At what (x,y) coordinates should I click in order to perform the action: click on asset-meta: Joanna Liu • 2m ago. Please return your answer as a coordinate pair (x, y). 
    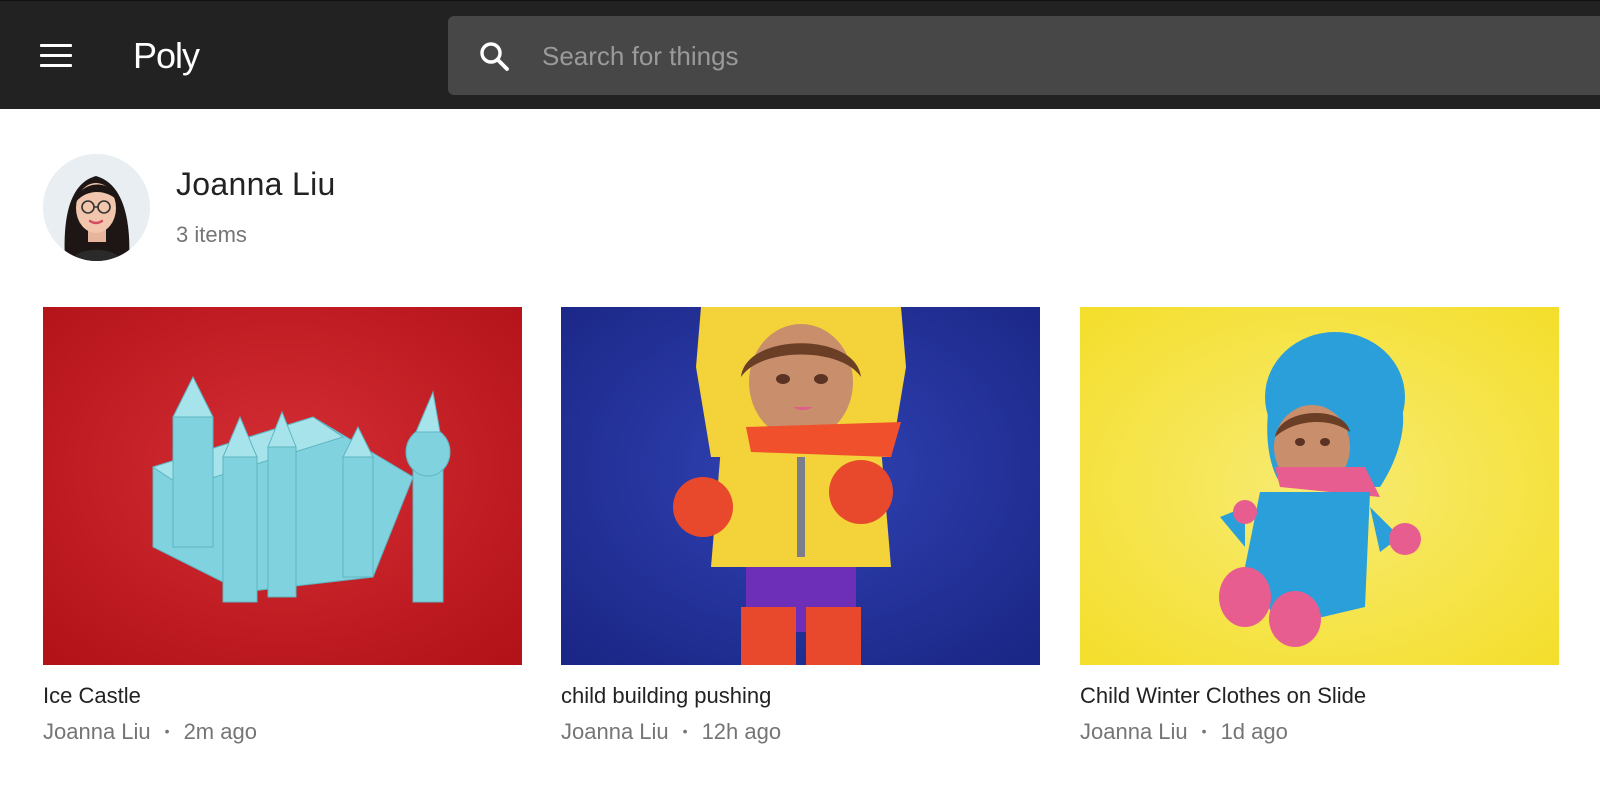
    Looking at the image, I should click on (282, 732).